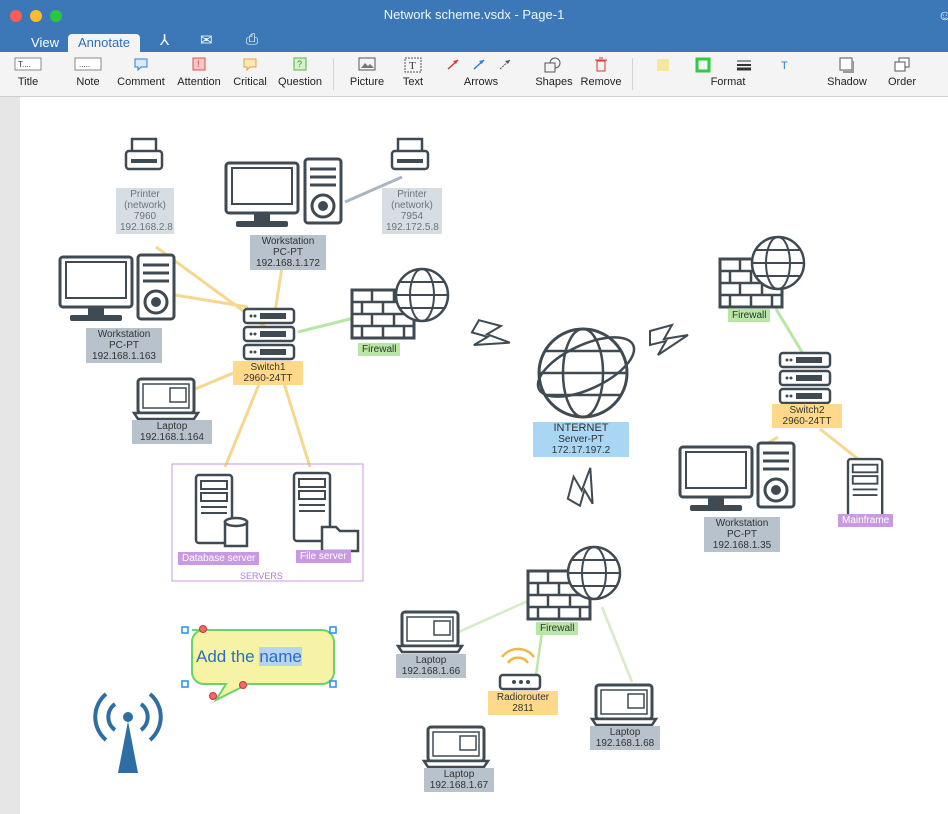 The image size is (948, 814). I want to click on note-tool-label: Note, so click(88, 82).